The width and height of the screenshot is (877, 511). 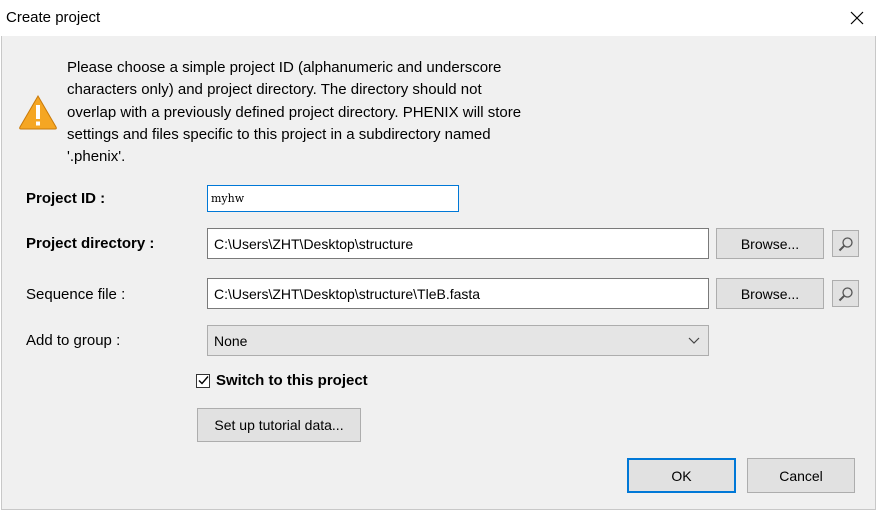 I want to click on close-button, so click(x=857, y=18).